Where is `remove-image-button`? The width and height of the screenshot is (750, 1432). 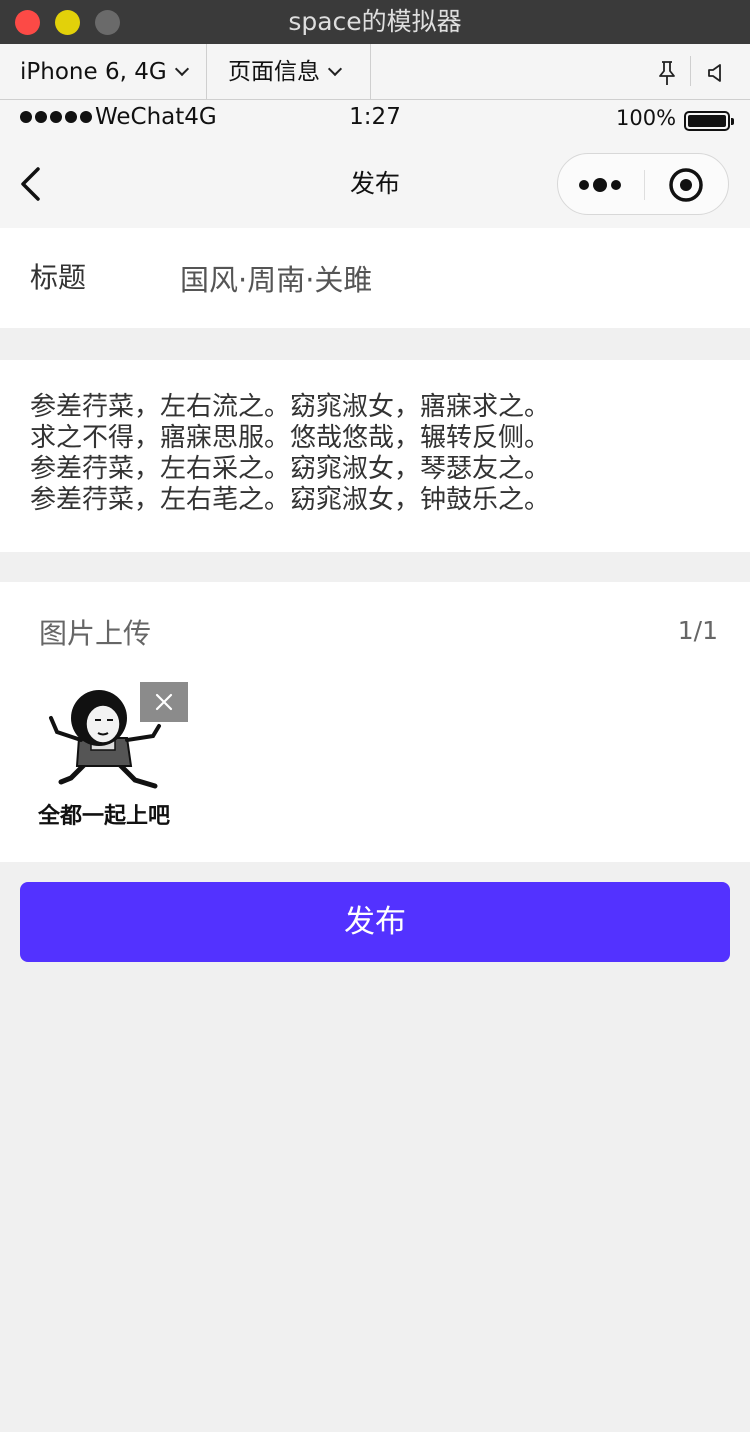
remove-image-button is located at coordinates (164, 702).